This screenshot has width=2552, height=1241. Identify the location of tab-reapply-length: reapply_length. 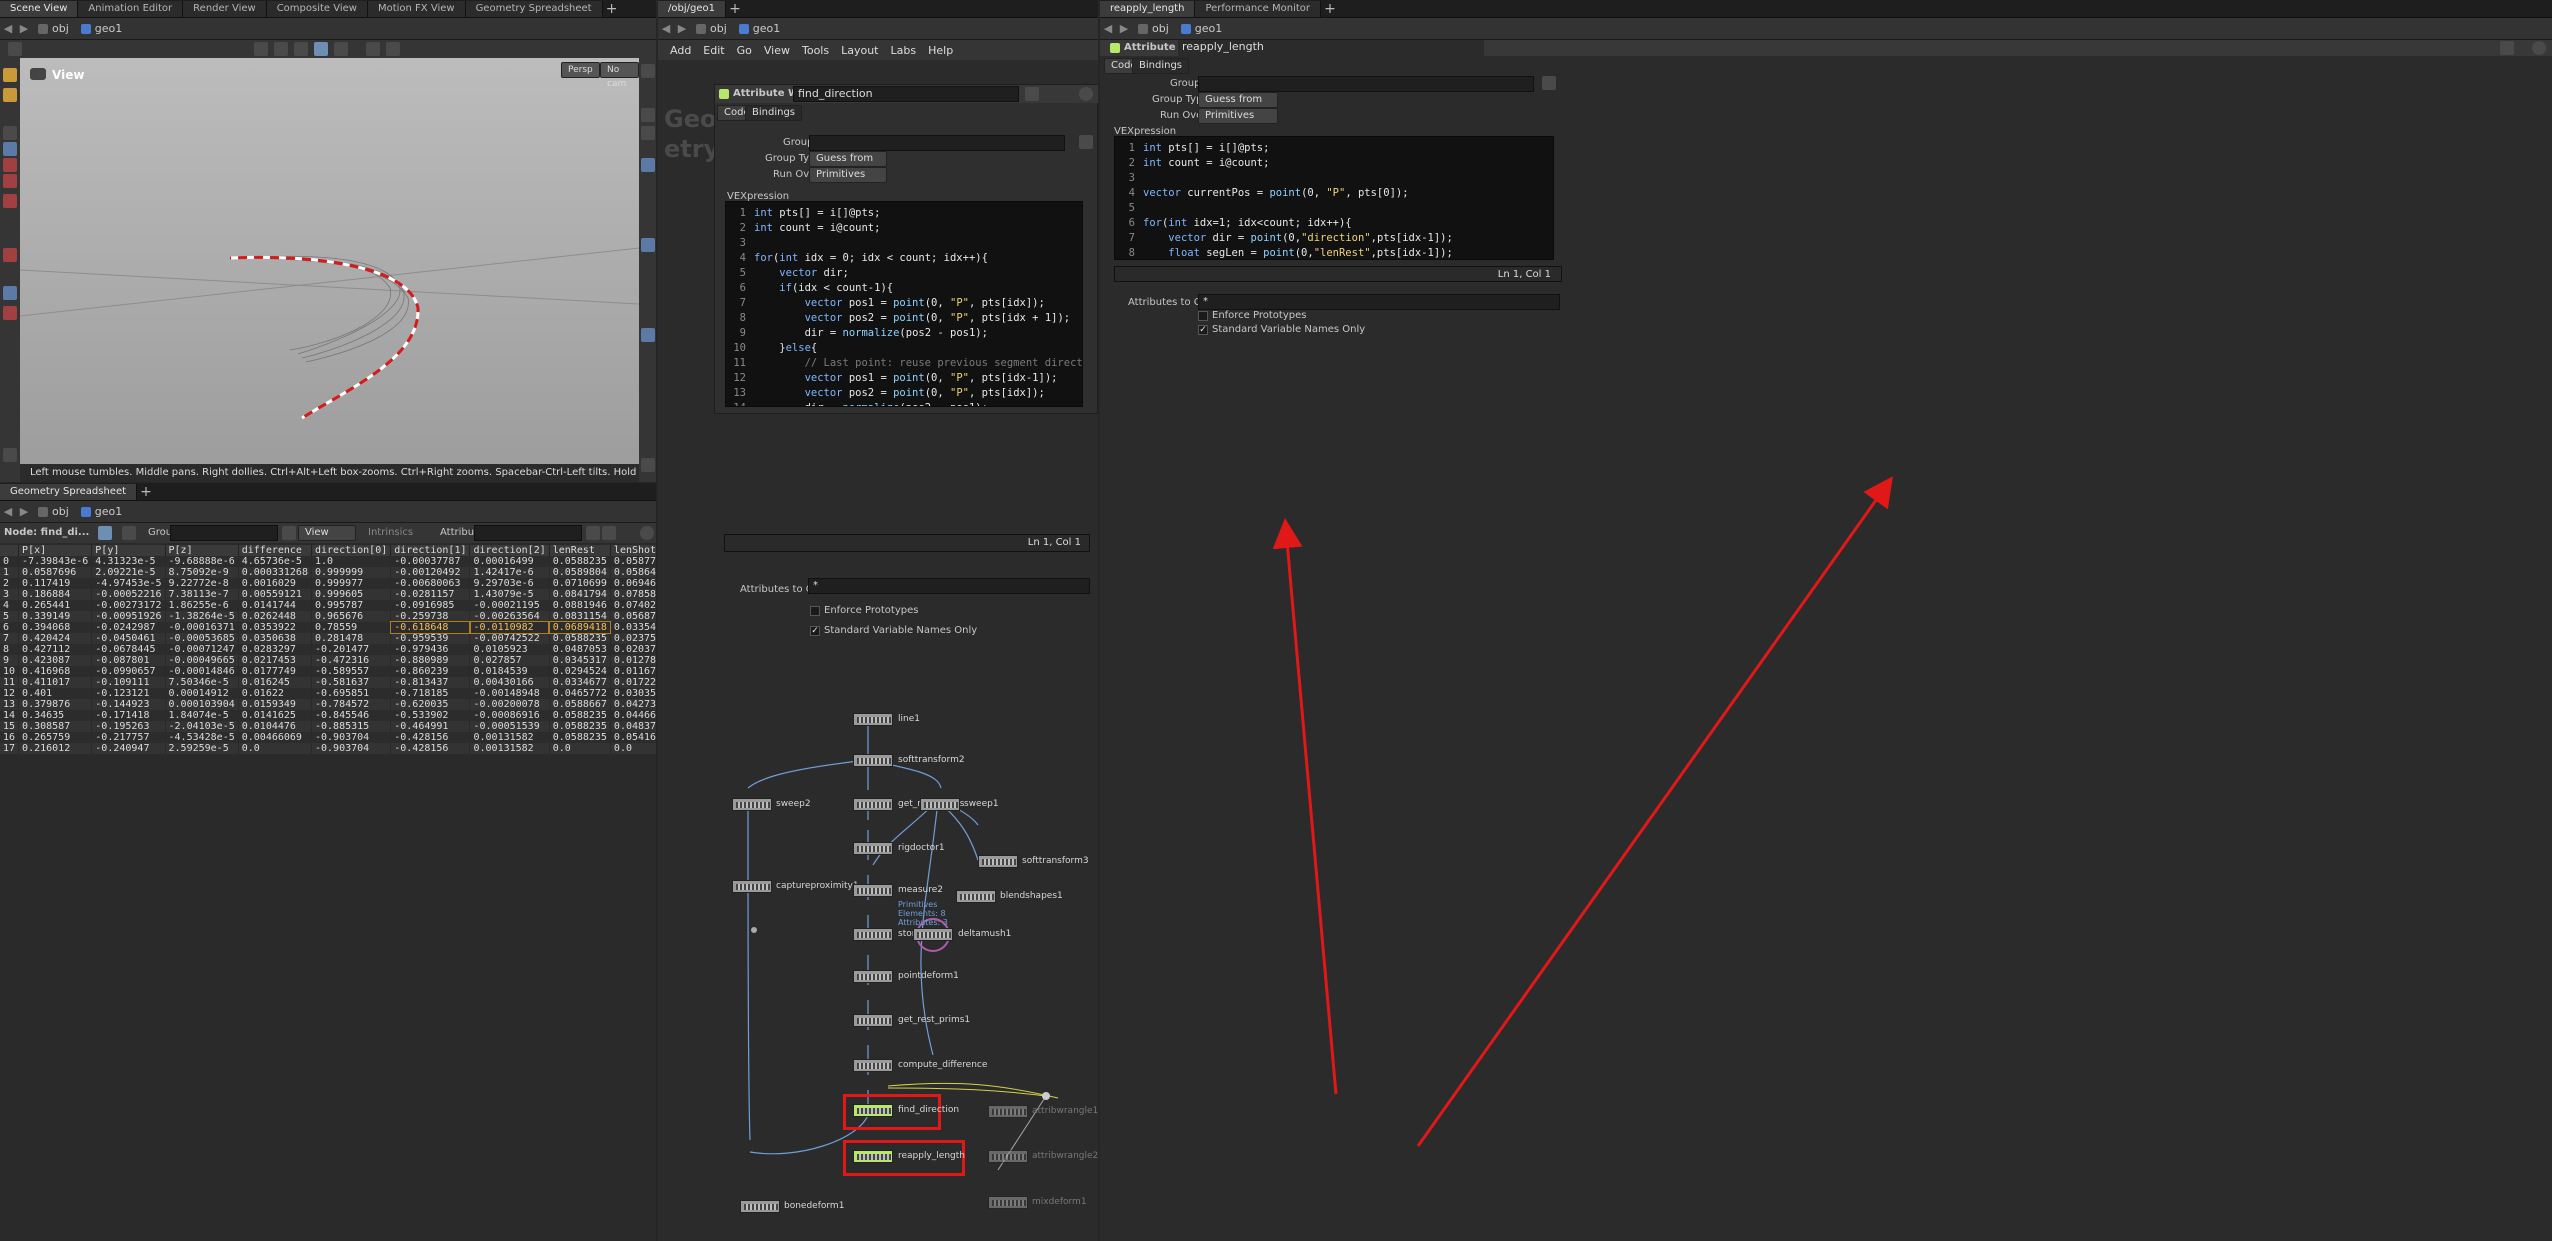
(1148, 9).